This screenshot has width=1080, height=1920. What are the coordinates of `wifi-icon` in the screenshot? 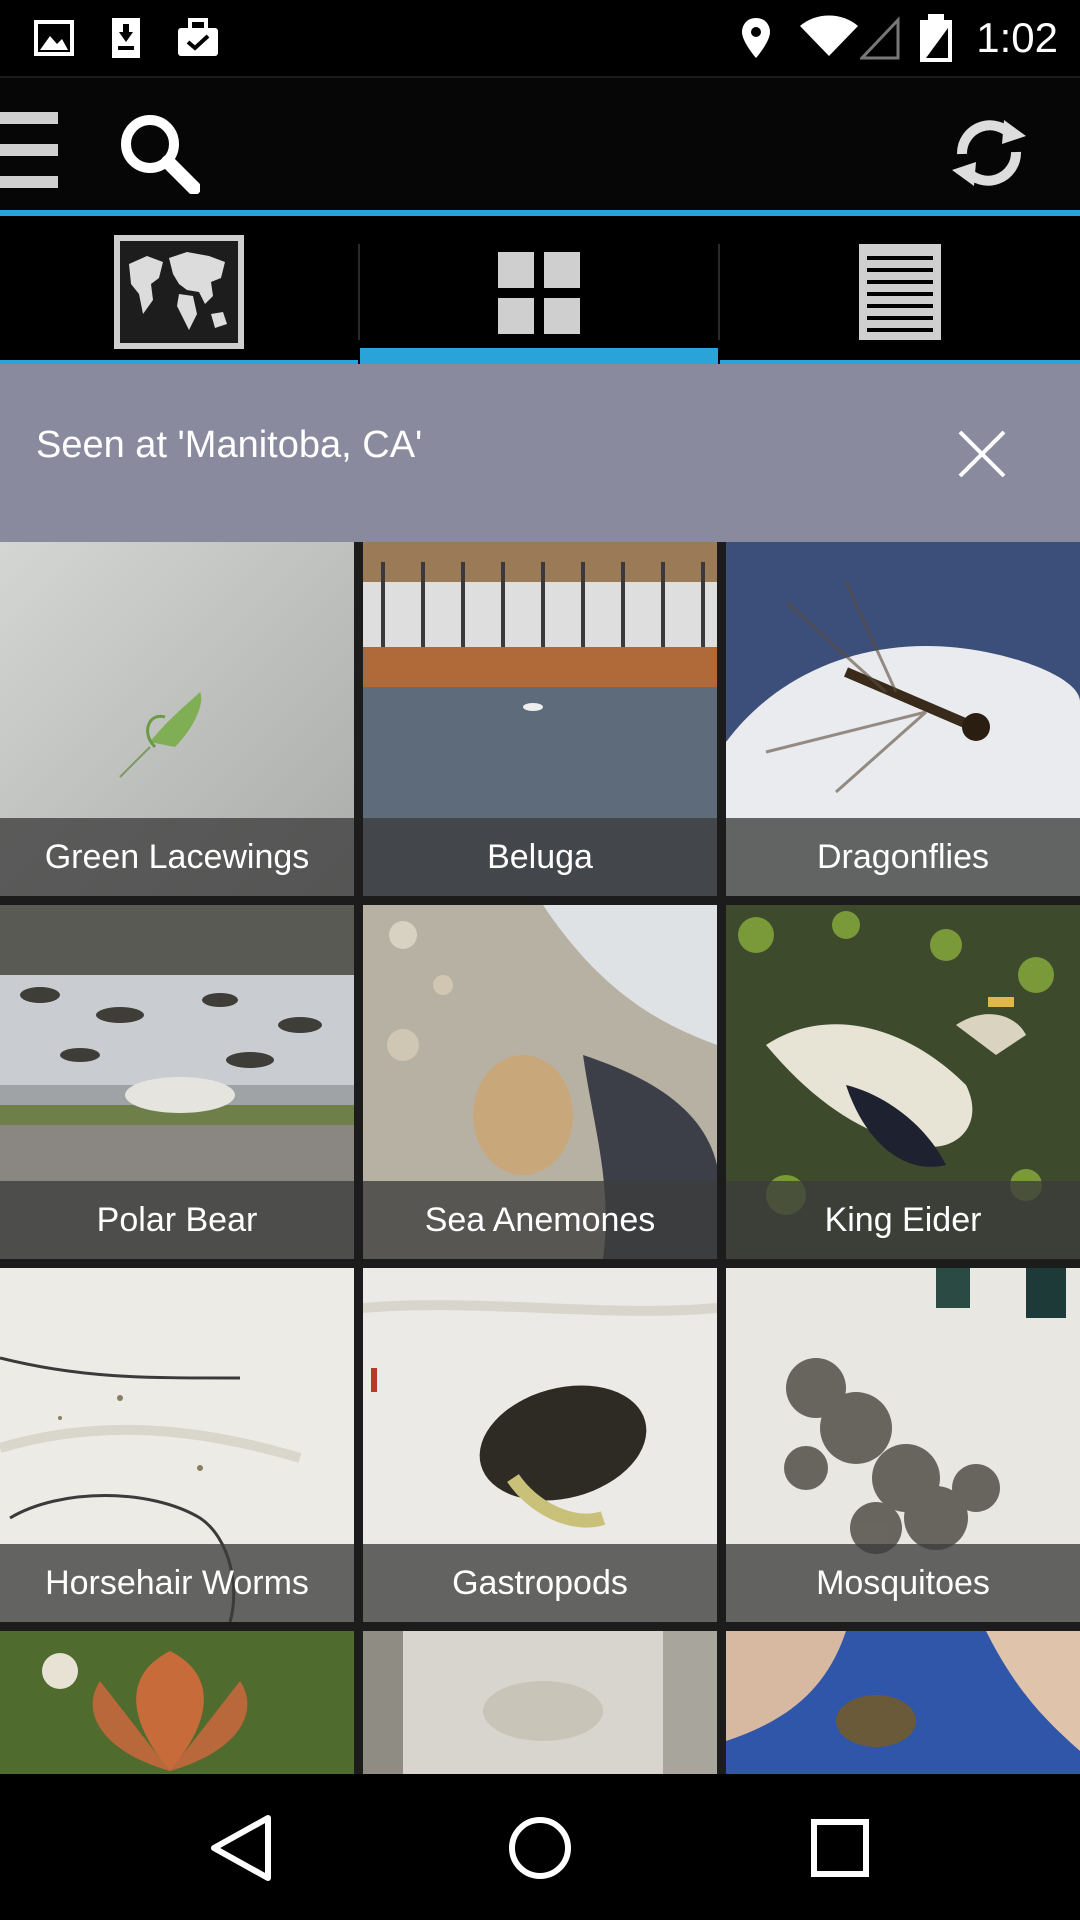 It's located at (829, 35).